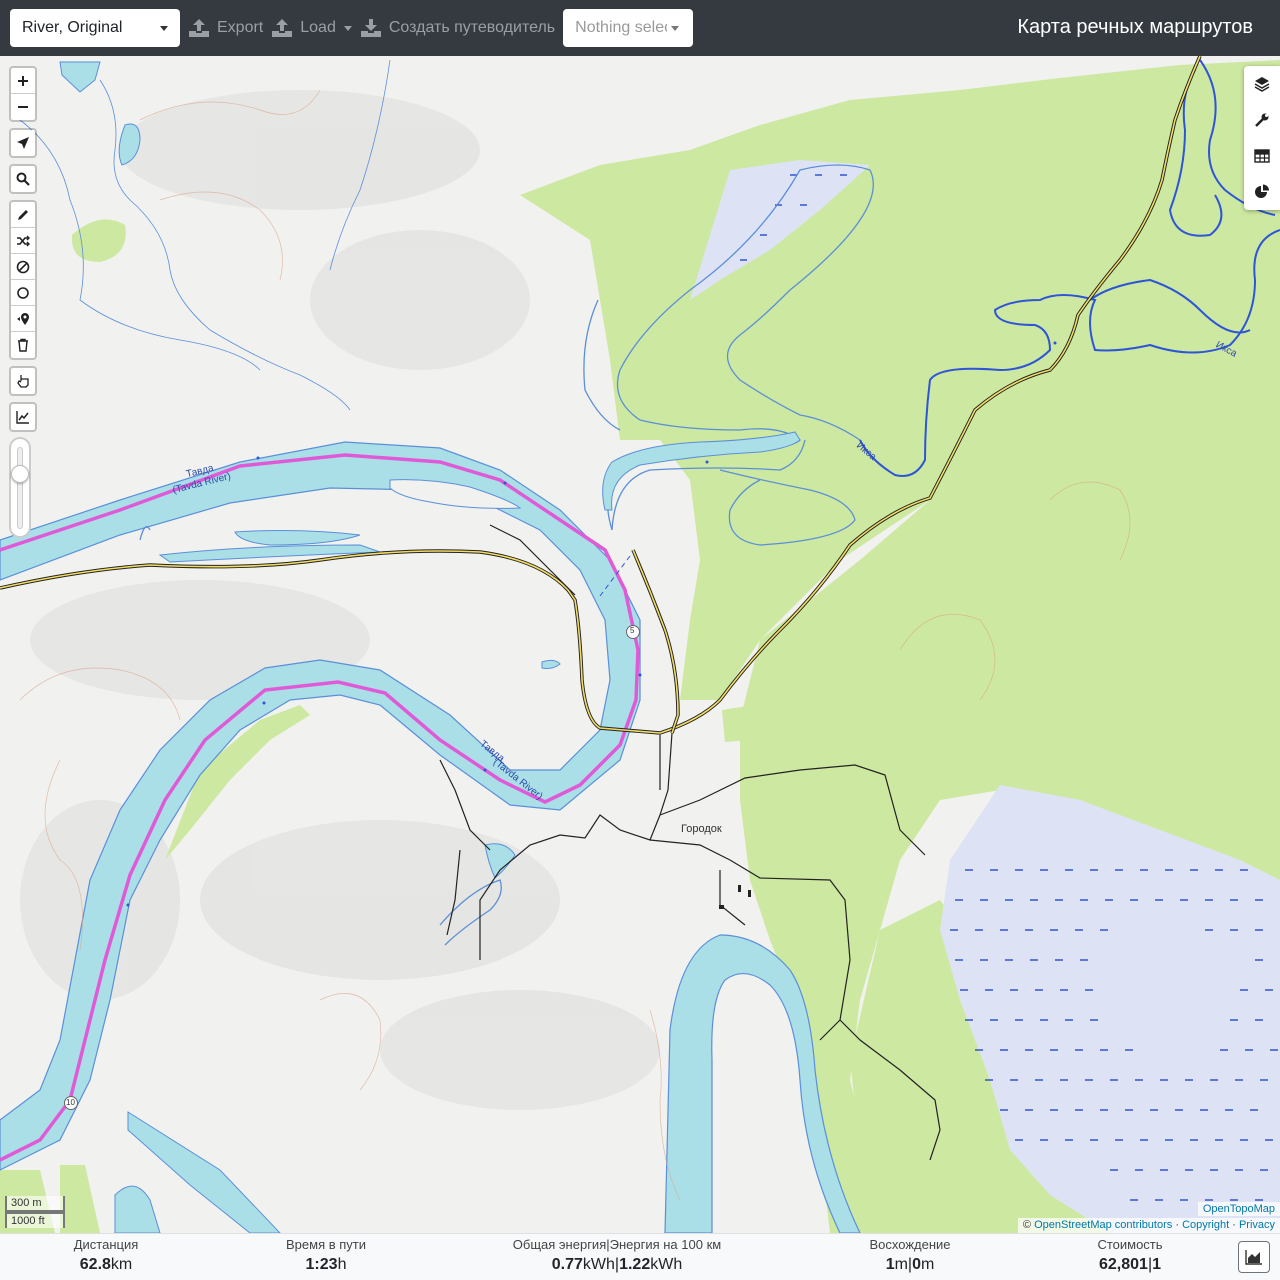 The image size is (1280, 1280). What do you see at coordinates (1027, 1225) in the screenshot?
I see `copyright-symbol: ©` at bounding box center [1027, 1225].